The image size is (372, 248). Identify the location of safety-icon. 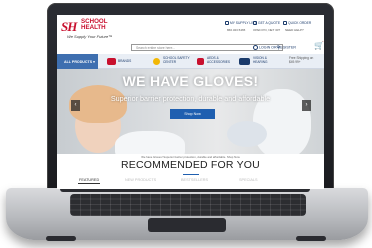
(156, 61).